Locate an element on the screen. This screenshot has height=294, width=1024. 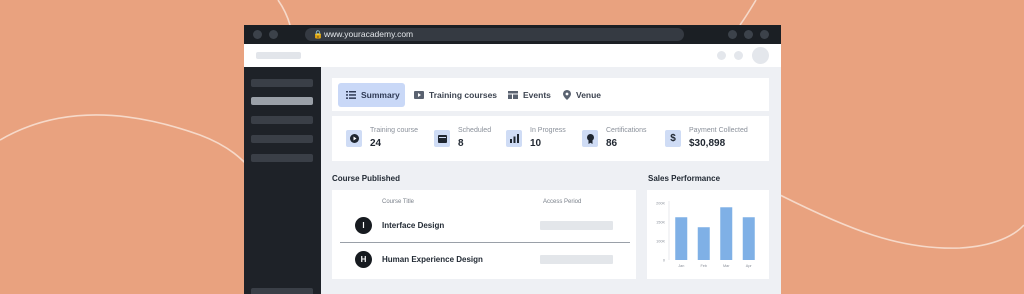
stat-value: 10 is located at coordinates (536, 143).